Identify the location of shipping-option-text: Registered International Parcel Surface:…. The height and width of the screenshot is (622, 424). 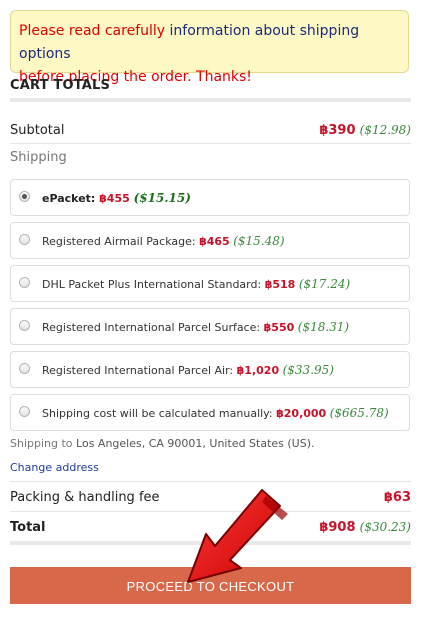
(195, 327).